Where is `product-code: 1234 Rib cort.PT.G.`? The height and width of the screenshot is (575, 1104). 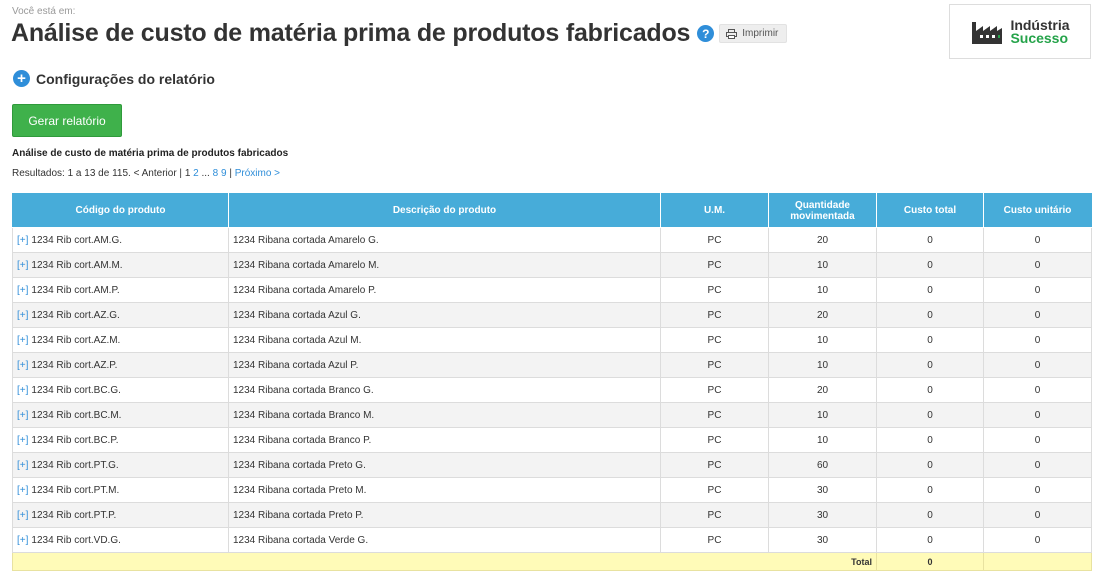 product-code: 1234 Rib cort.PT.G. is located at coordinates (75, 465).